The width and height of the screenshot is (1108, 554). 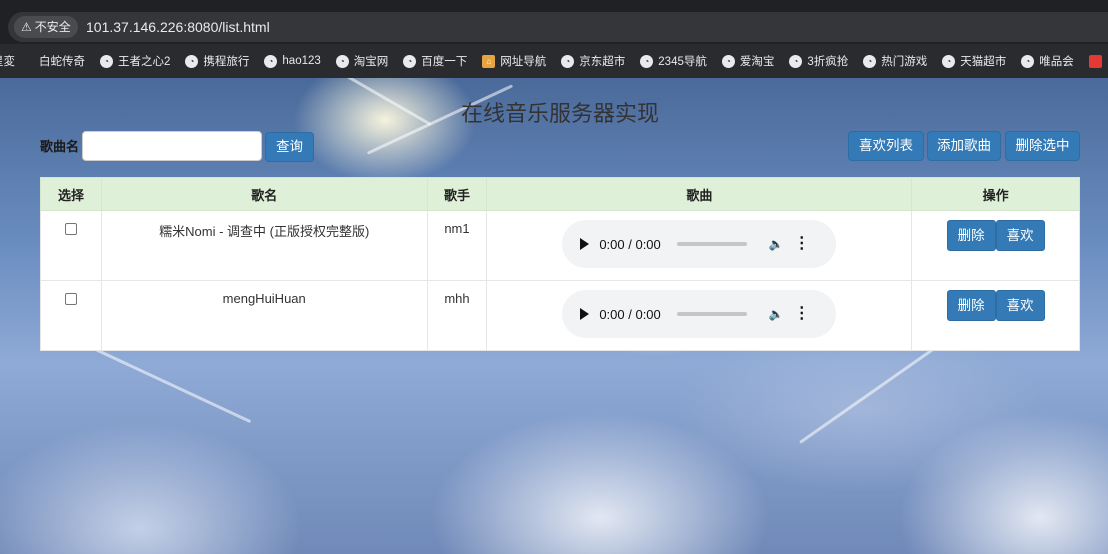 I want to click on bookmark-item: 星変, so click(x=7, y=61).